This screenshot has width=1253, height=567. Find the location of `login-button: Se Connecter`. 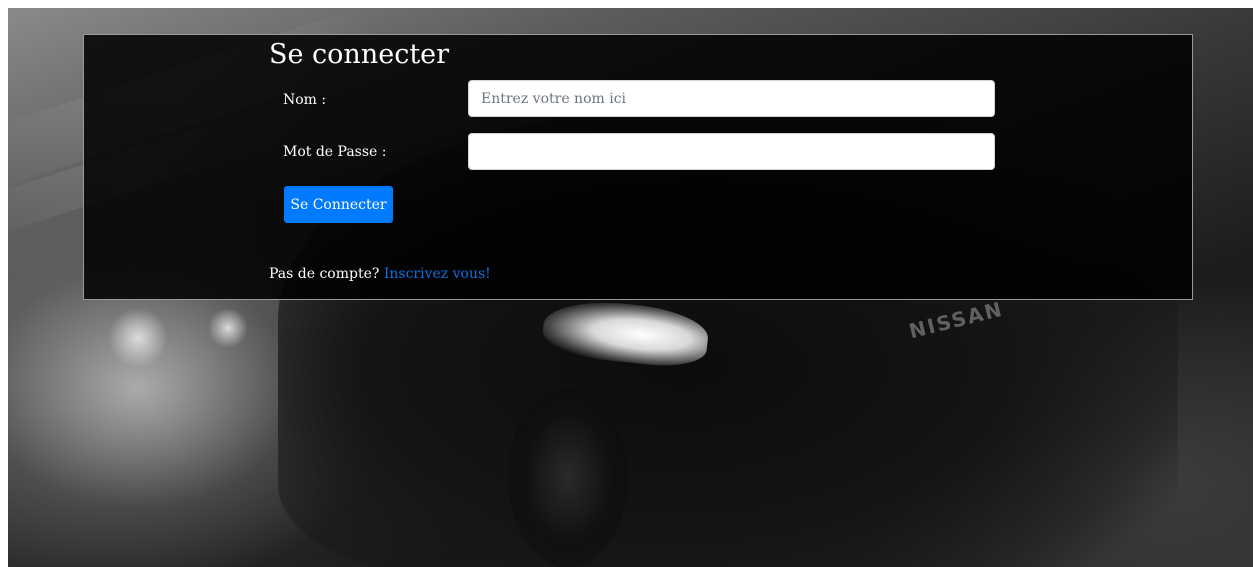

login-button: Se Connecter is located at coordinates (338, 204).